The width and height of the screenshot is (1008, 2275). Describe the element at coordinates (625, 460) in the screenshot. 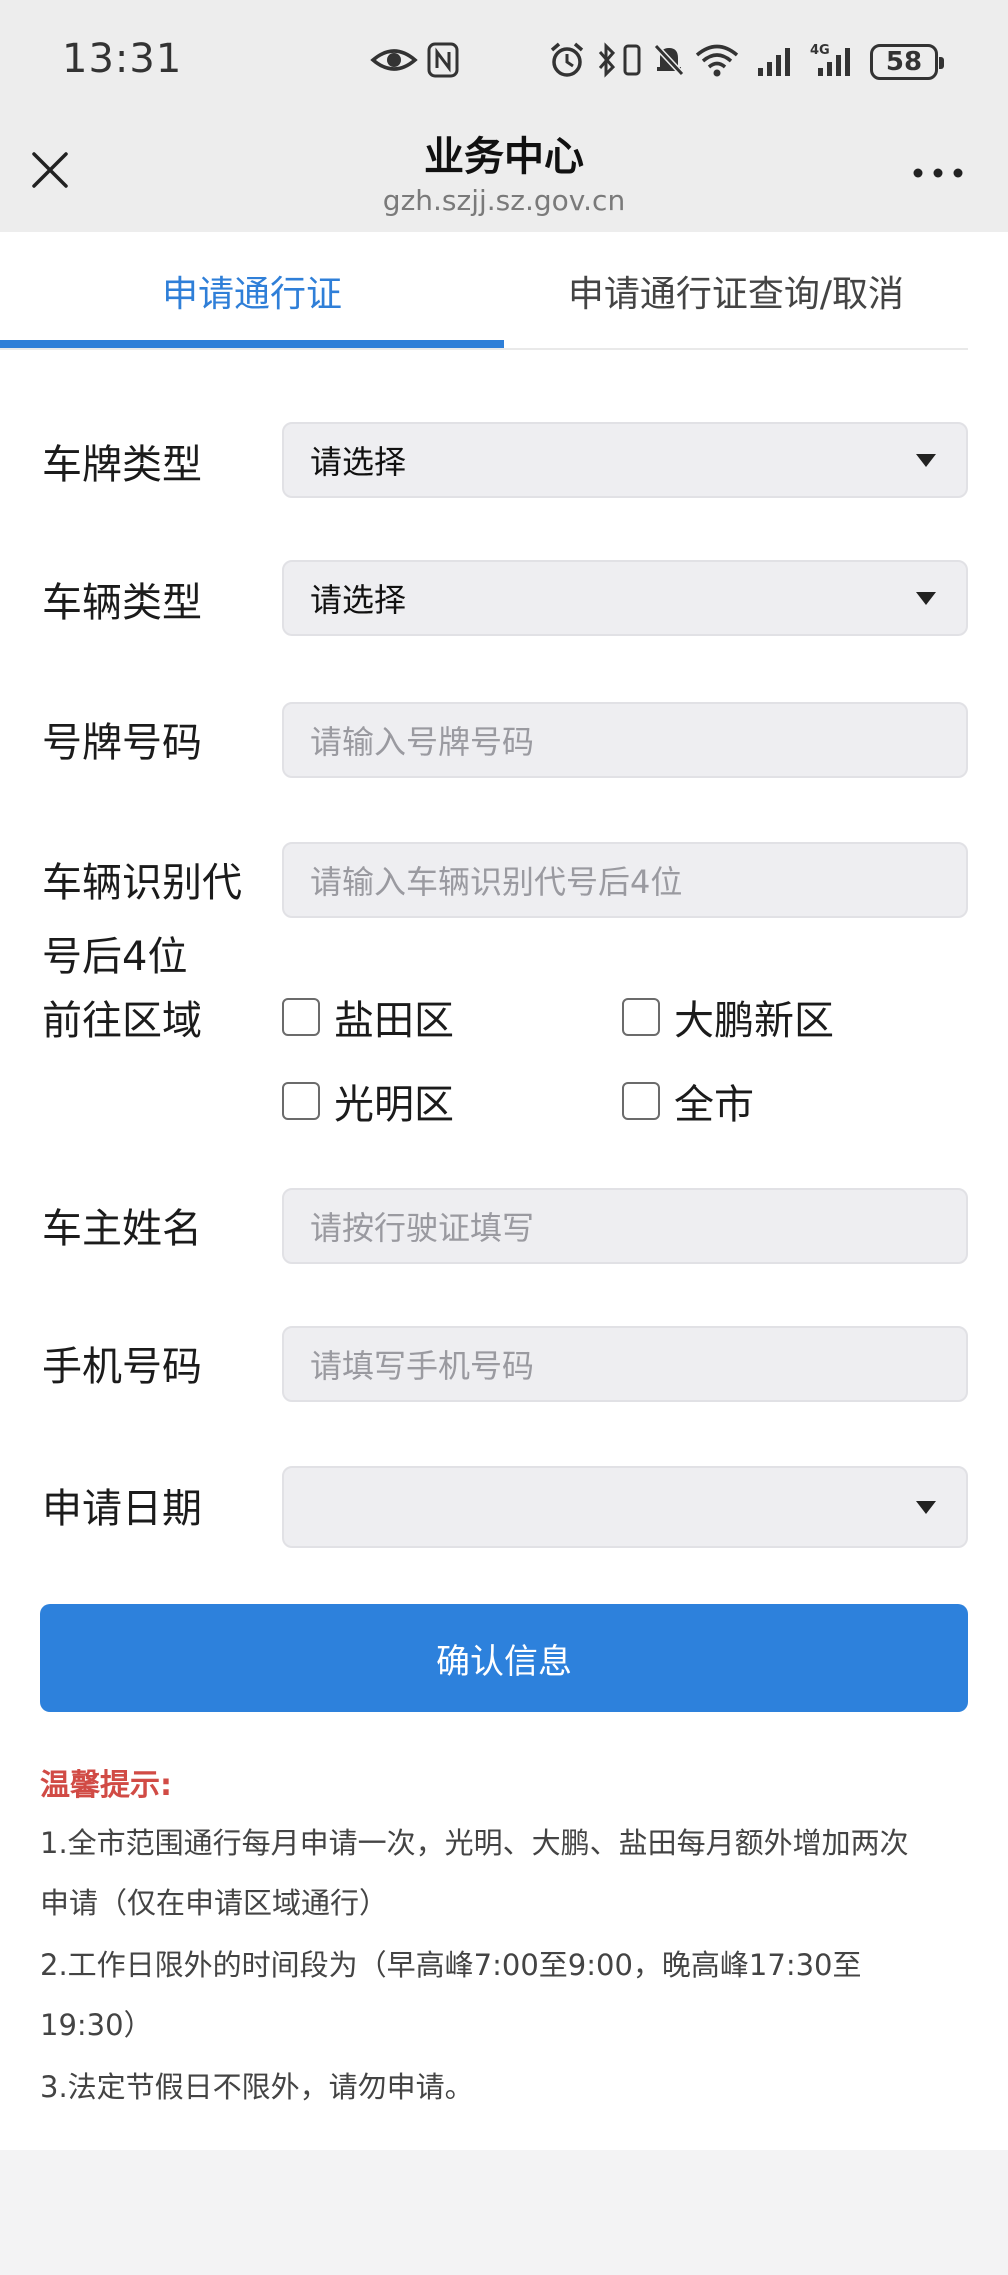

I see `plate-type-select: 请选择` at that location.